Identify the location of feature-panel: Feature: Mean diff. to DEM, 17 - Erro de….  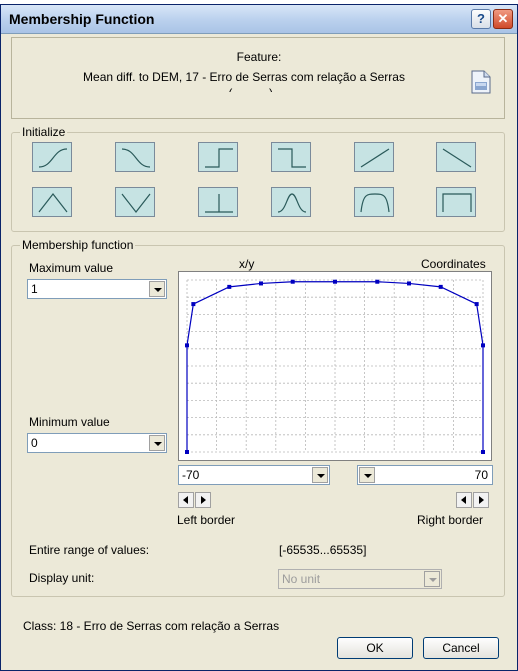
(258, 78).